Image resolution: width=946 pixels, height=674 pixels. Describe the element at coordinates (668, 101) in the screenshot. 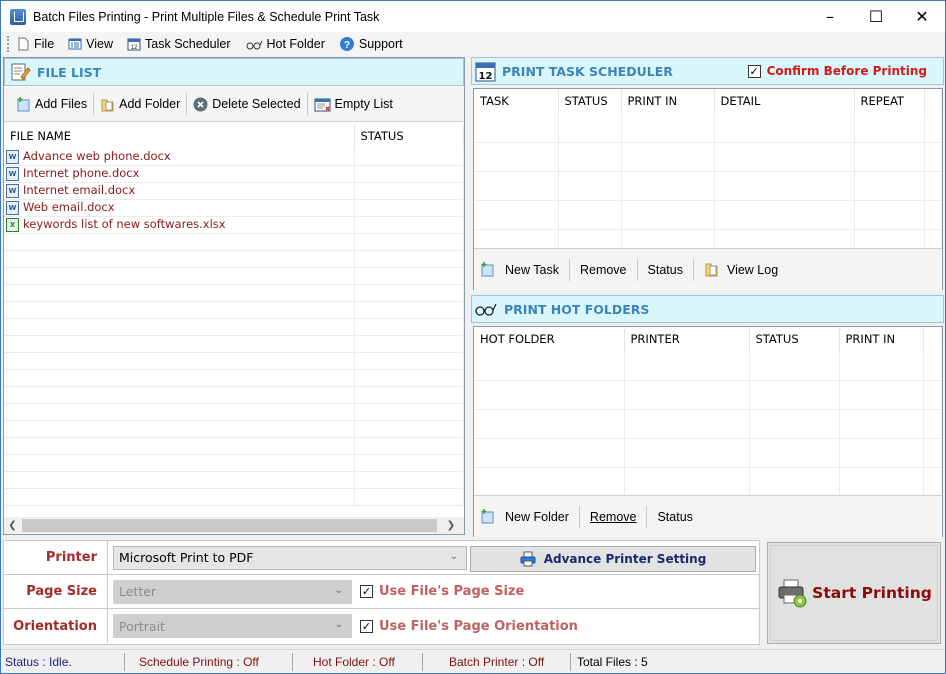

I see `scheduler-column-header: PRINT IN` at that location.